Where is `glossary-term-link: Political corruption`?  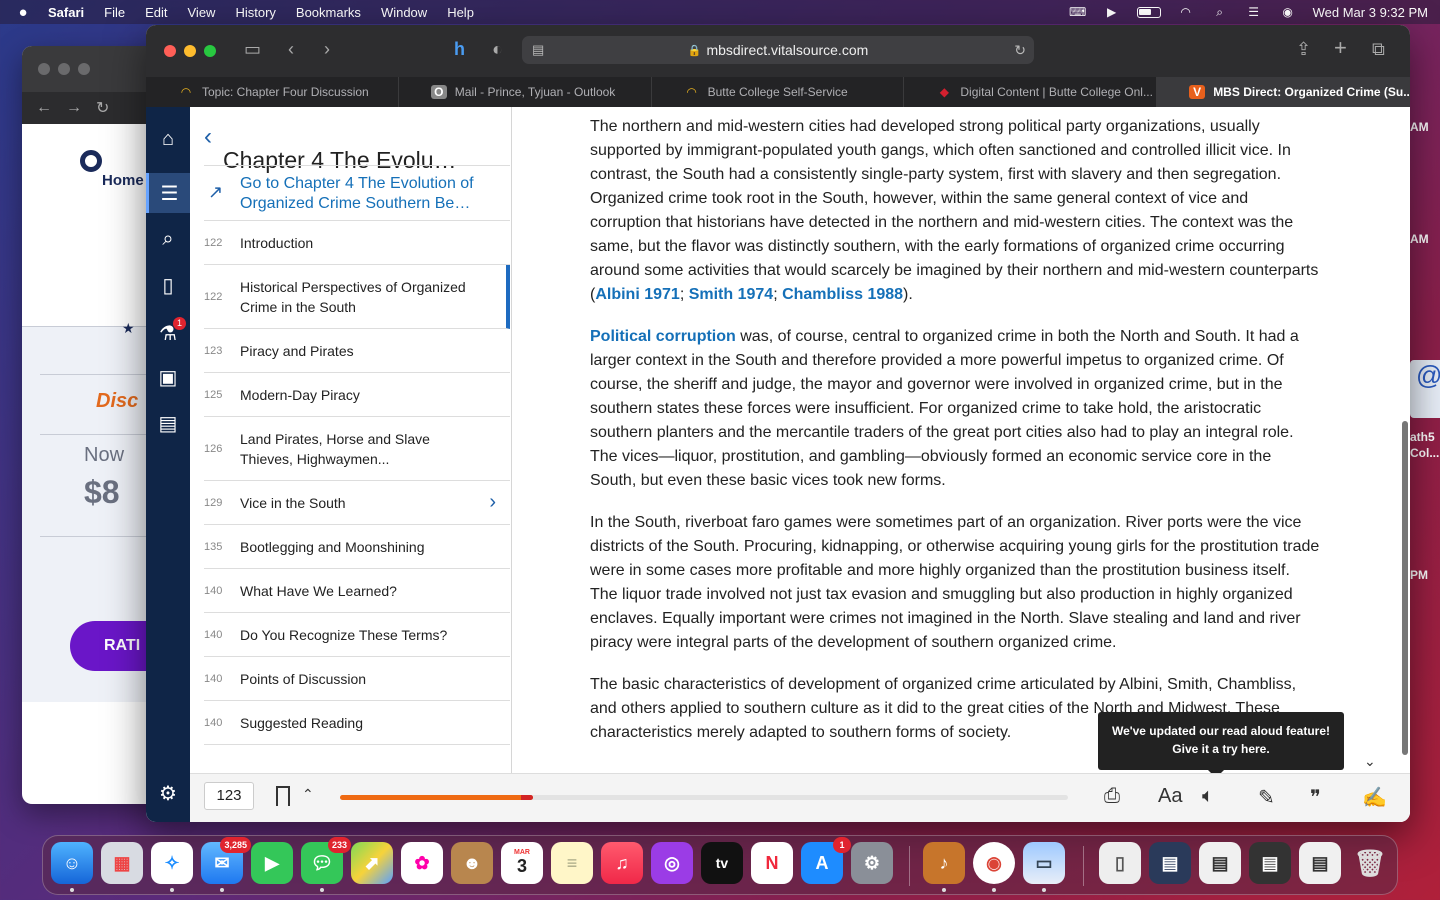 glossary-term-link: Political corruption is located at coordinates (663, 336).